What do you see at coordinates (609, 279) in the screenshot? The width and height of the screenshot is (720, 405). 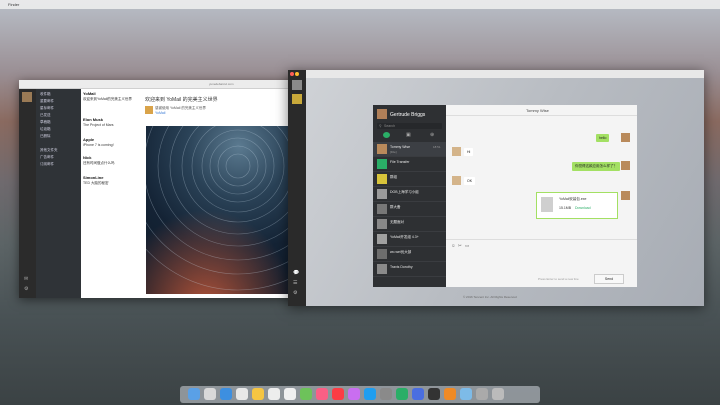 I see `send-button: Send` at bounding box center [609, 279].